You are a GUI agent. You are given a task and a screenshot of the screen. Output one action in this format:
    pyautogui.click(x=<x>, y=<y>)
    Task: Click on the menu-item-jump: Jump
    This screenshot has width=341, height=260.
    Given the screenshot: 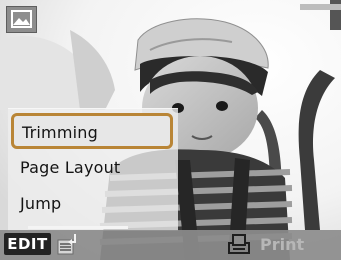 What is the action you would take?
    pyautogui.click(x=40, y=204)
    